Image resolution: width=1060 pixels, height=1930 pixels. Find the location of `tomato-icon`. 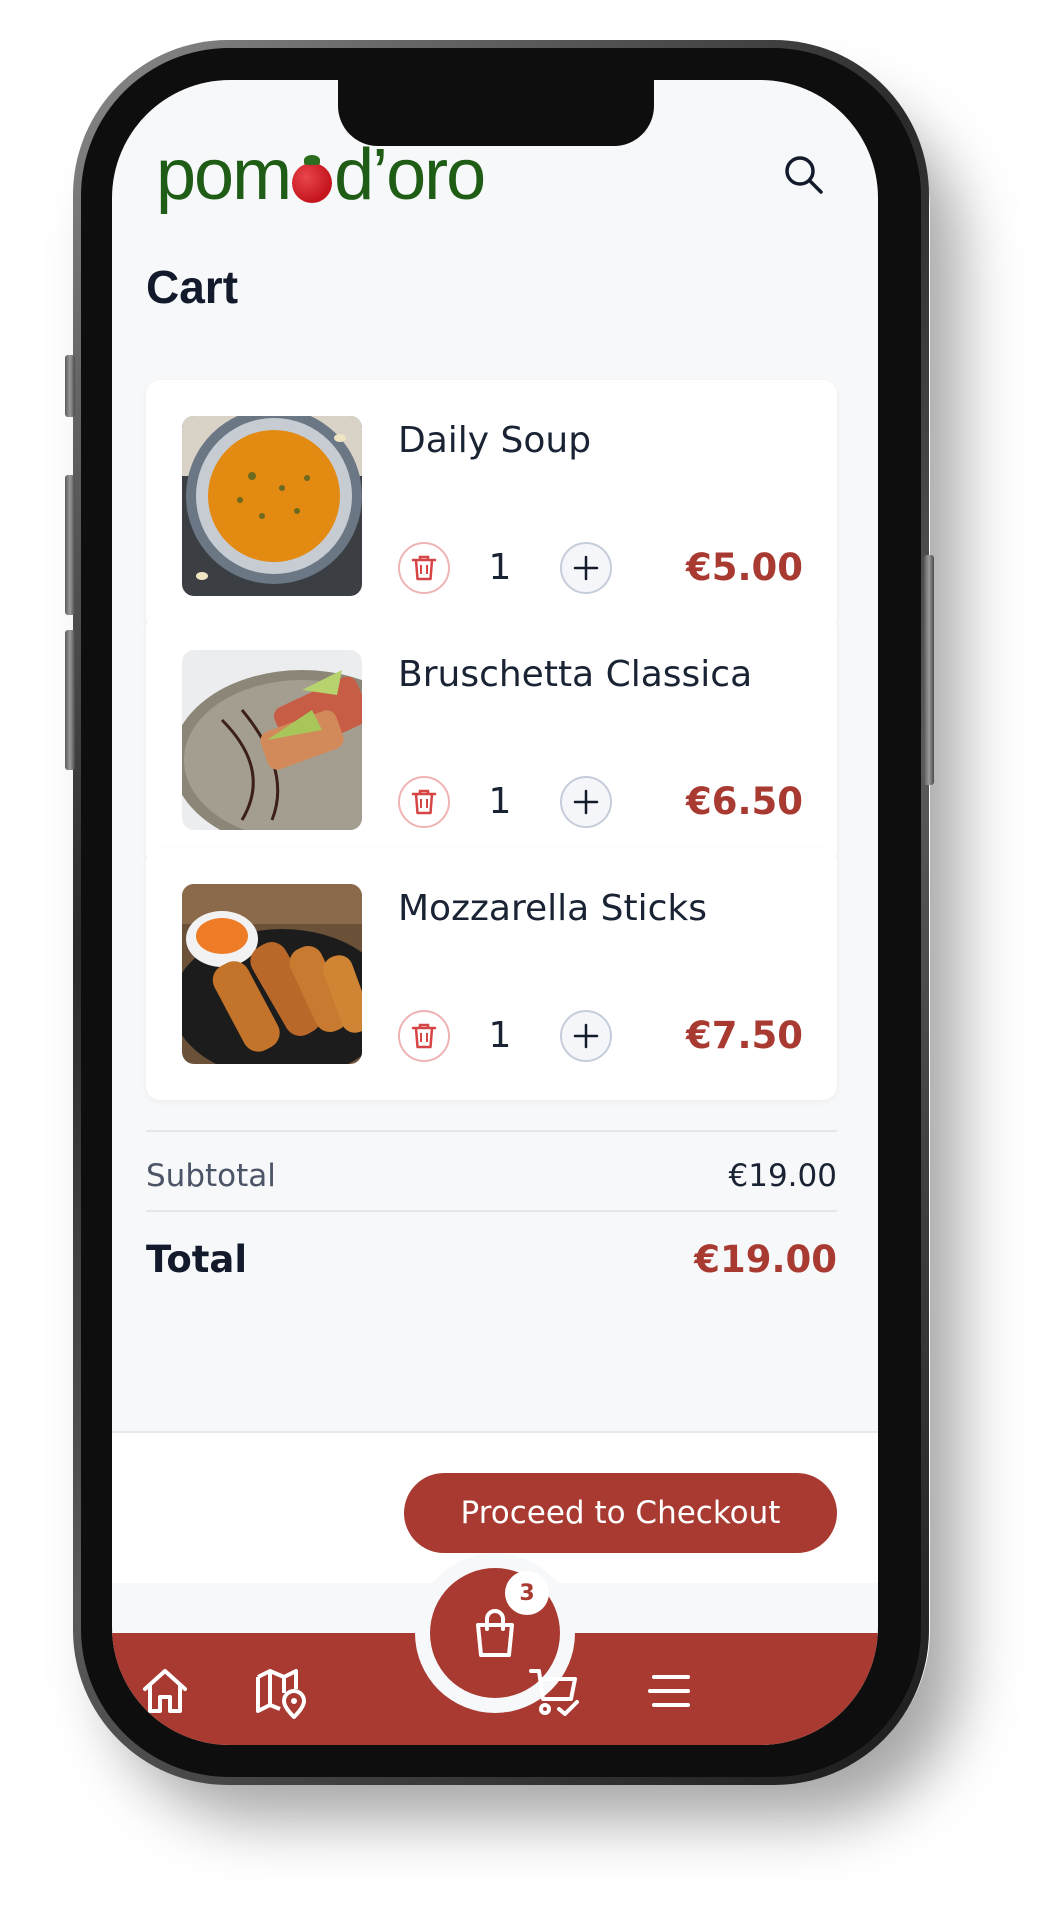

tomato-icon is located at coordinates (312, 179).